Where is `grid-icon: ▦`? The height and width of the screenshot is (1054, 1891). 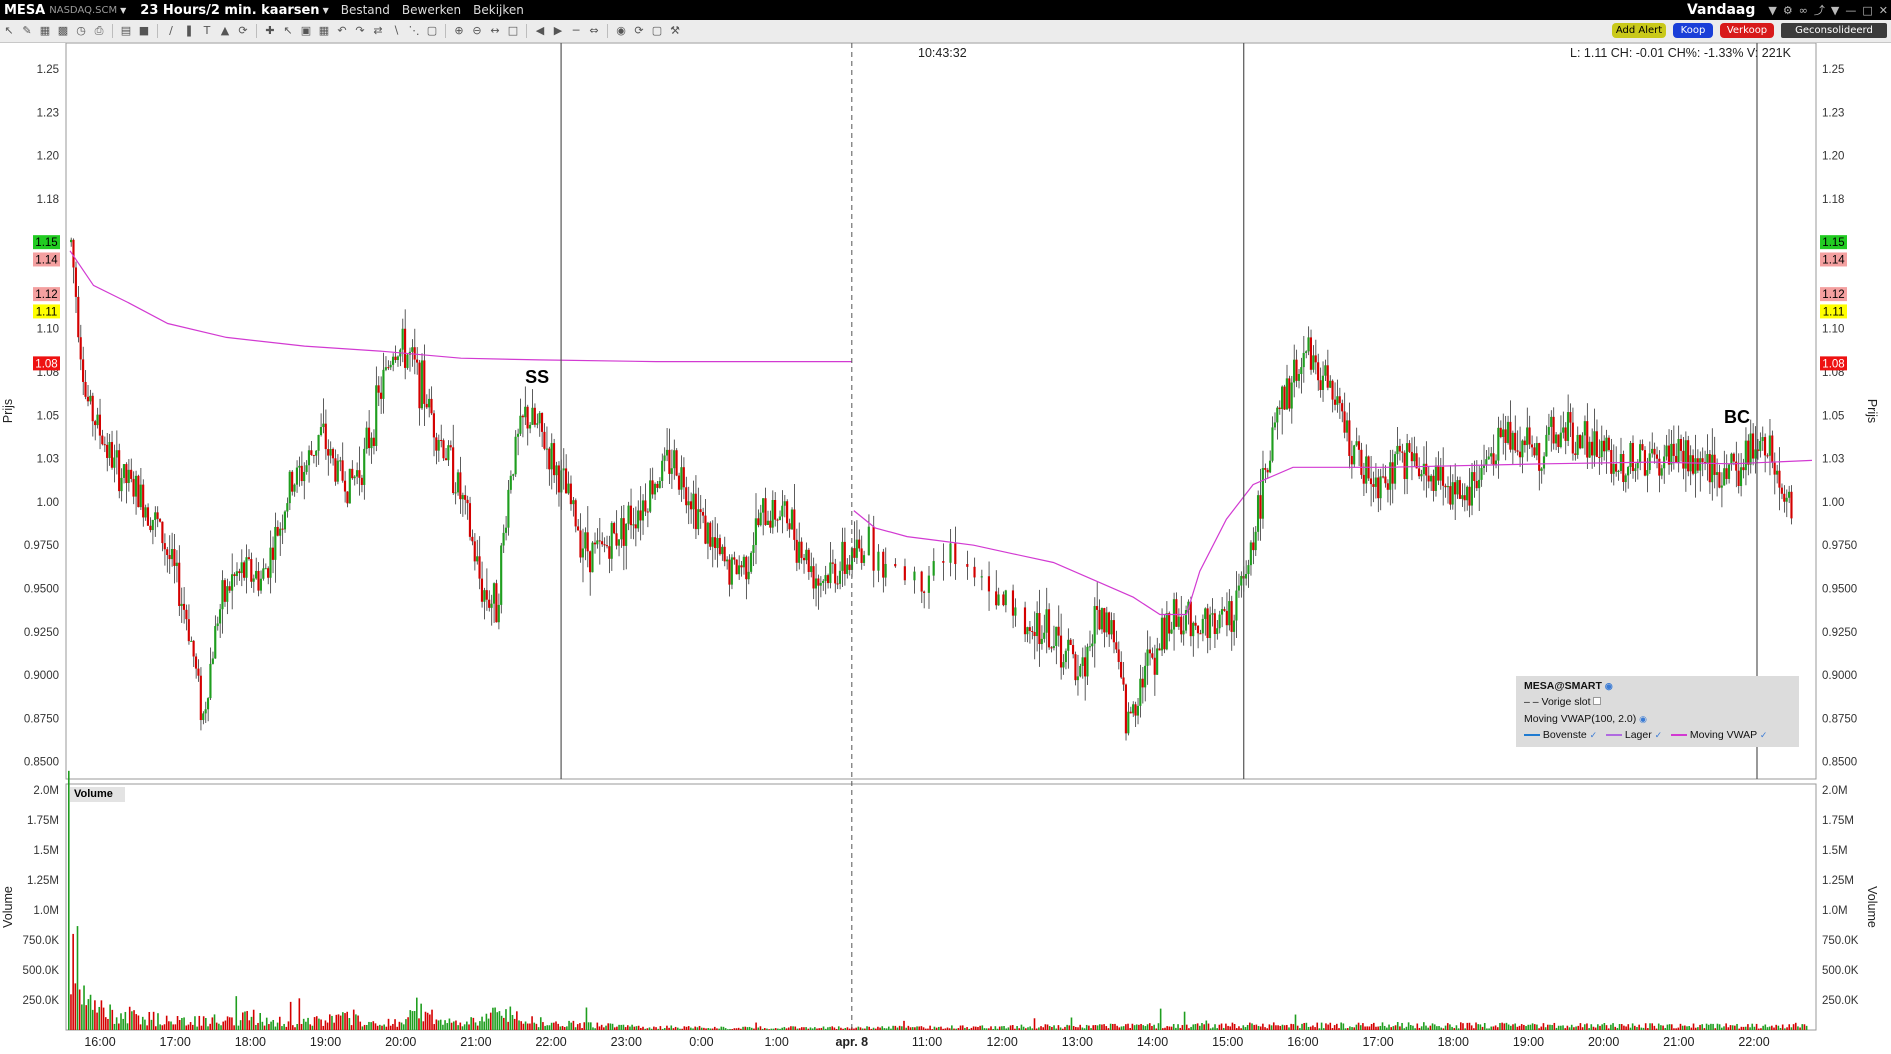
grid-icon: ▦ is located at coordinates (45, 31).